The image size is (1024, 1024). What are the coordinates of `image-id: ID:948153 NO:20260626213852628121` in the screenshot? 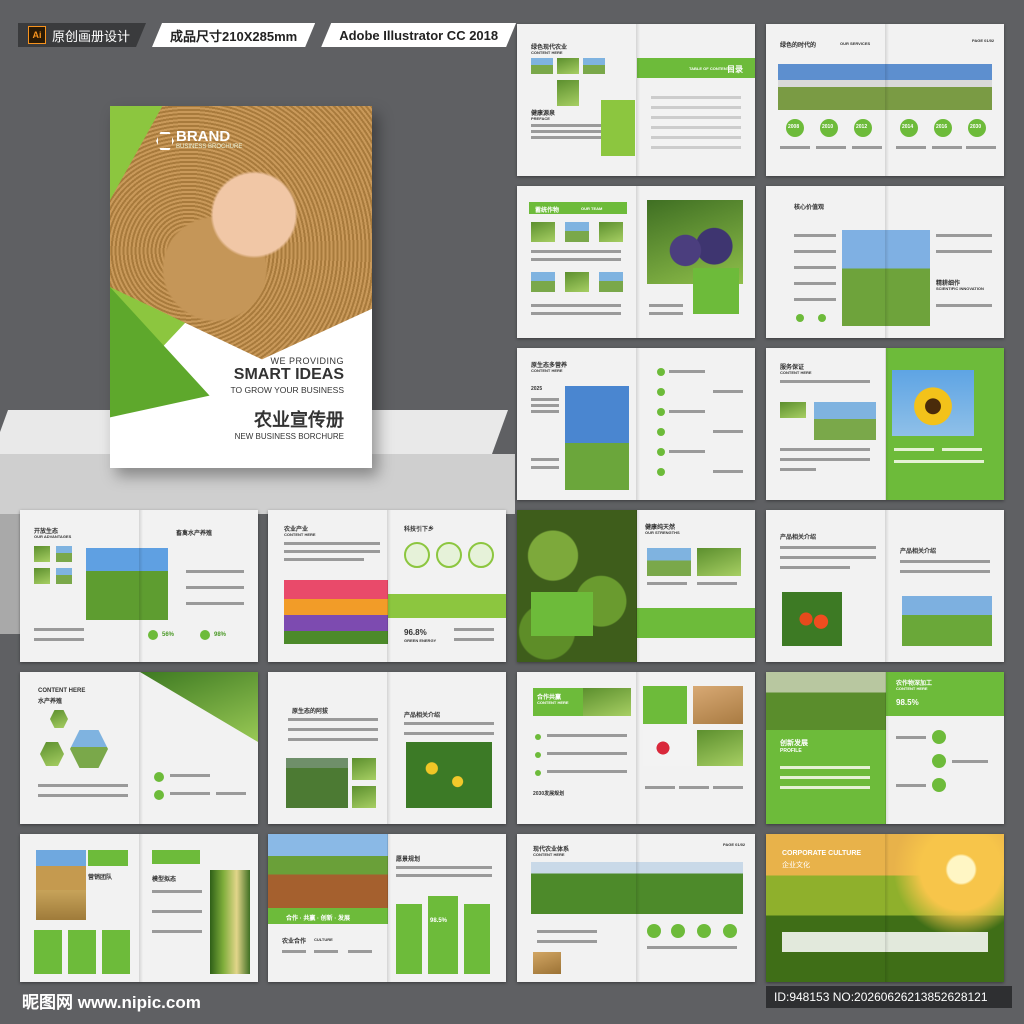 It's located at (889, 997).